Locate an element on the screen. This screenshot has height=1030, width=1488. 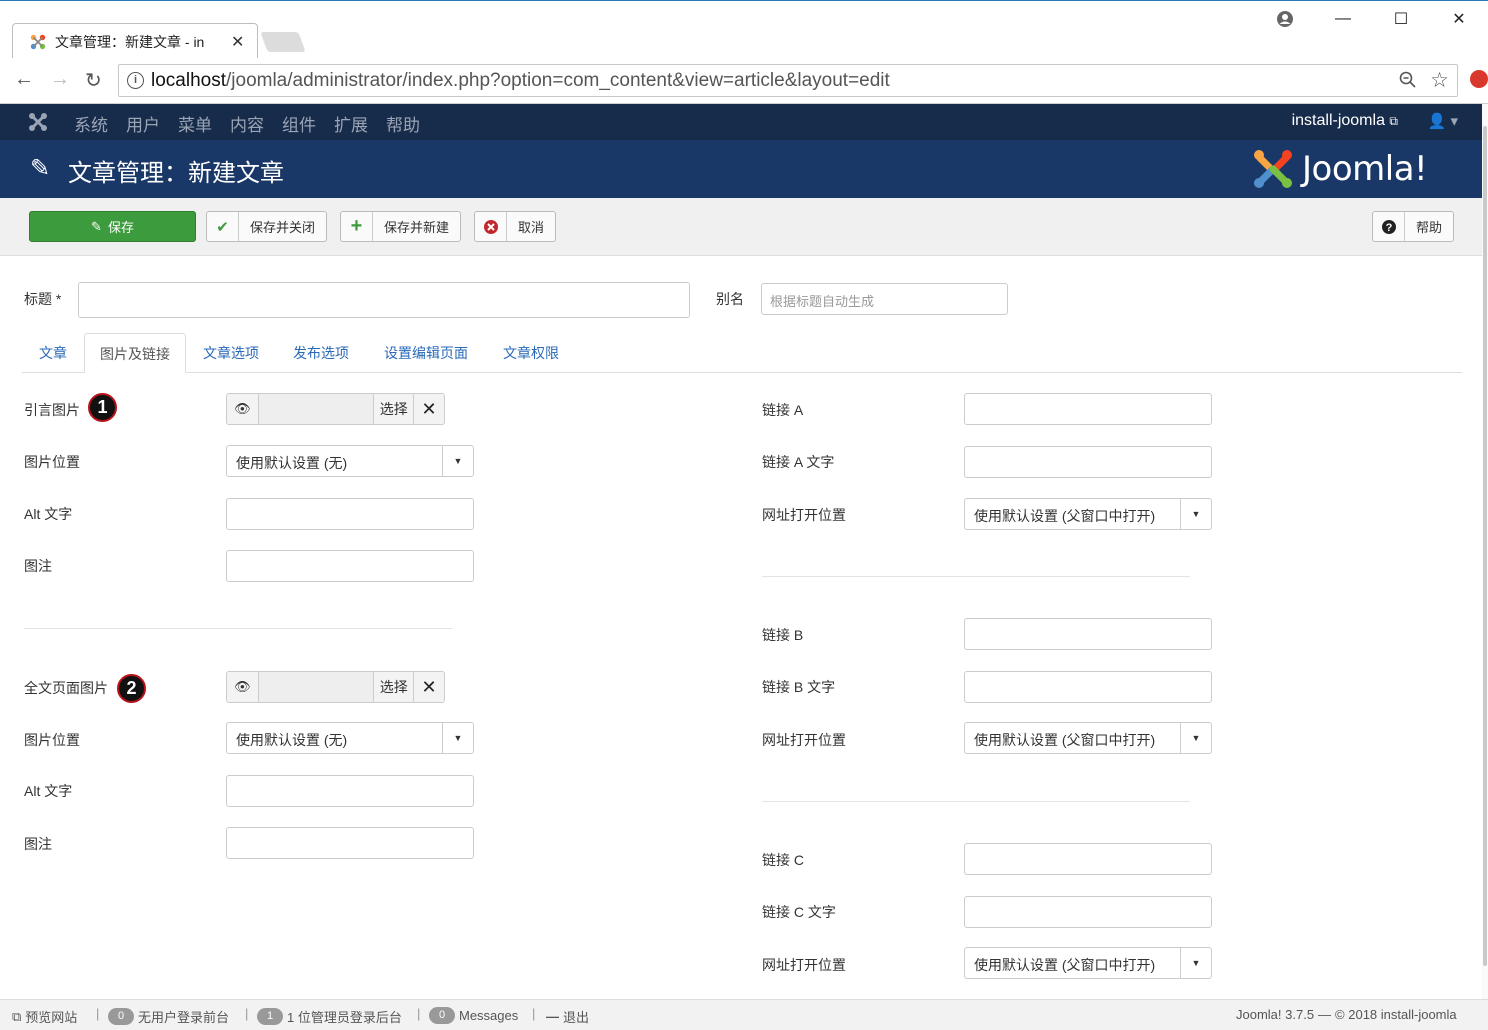
plus-icon: + is located at coordinates (357, 226).